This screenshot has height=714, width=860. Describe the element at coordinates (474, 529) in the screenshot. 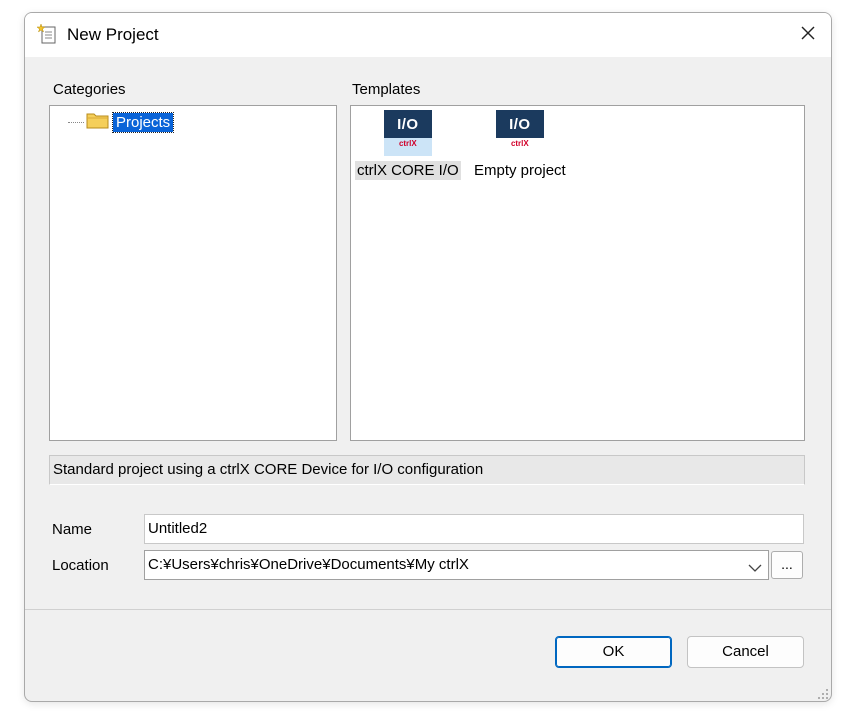

I see `name-field: Untitled2` at that location.